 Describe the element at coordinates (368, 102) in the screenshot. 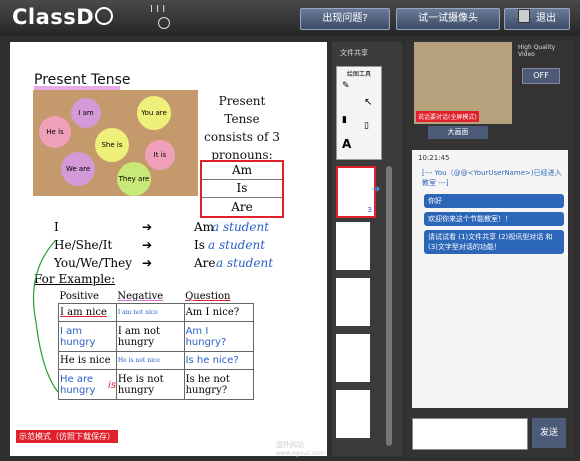

I see `pointer-tool-icon: ↖` at that location.